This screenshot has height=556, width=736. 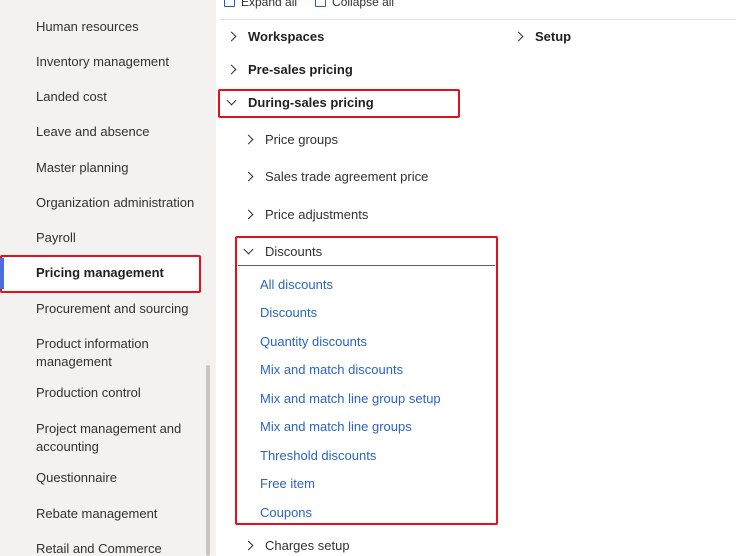 I want to click on sidebar-item-inventory-management: Inventory management, so click(x=121, y=62).